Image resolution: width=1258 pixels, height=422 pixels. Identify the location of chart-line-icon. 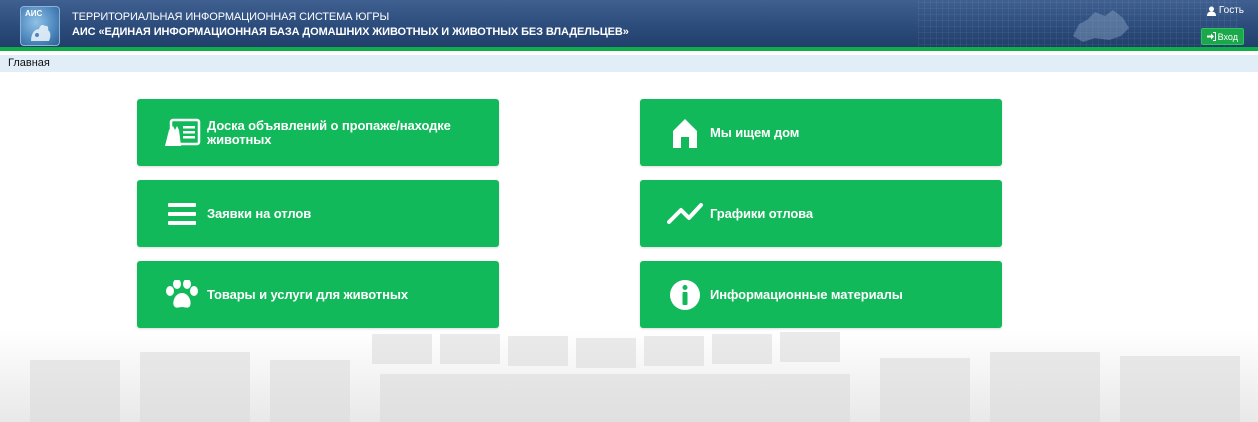
(685, 213).